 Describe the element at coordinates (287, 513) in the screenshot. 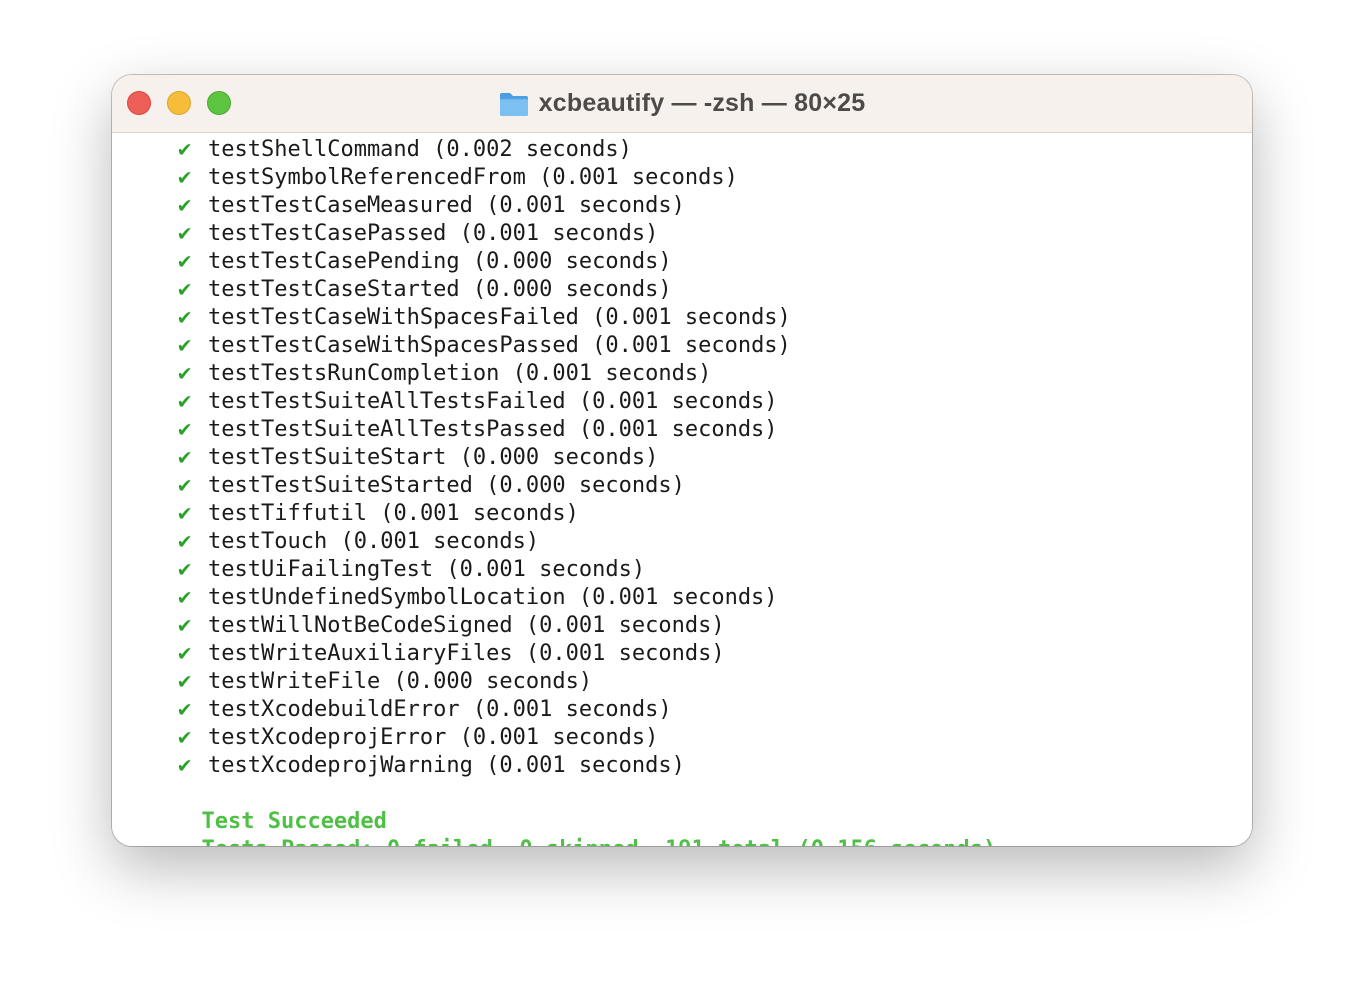

I see `test-name: testTiffutil` at that location.